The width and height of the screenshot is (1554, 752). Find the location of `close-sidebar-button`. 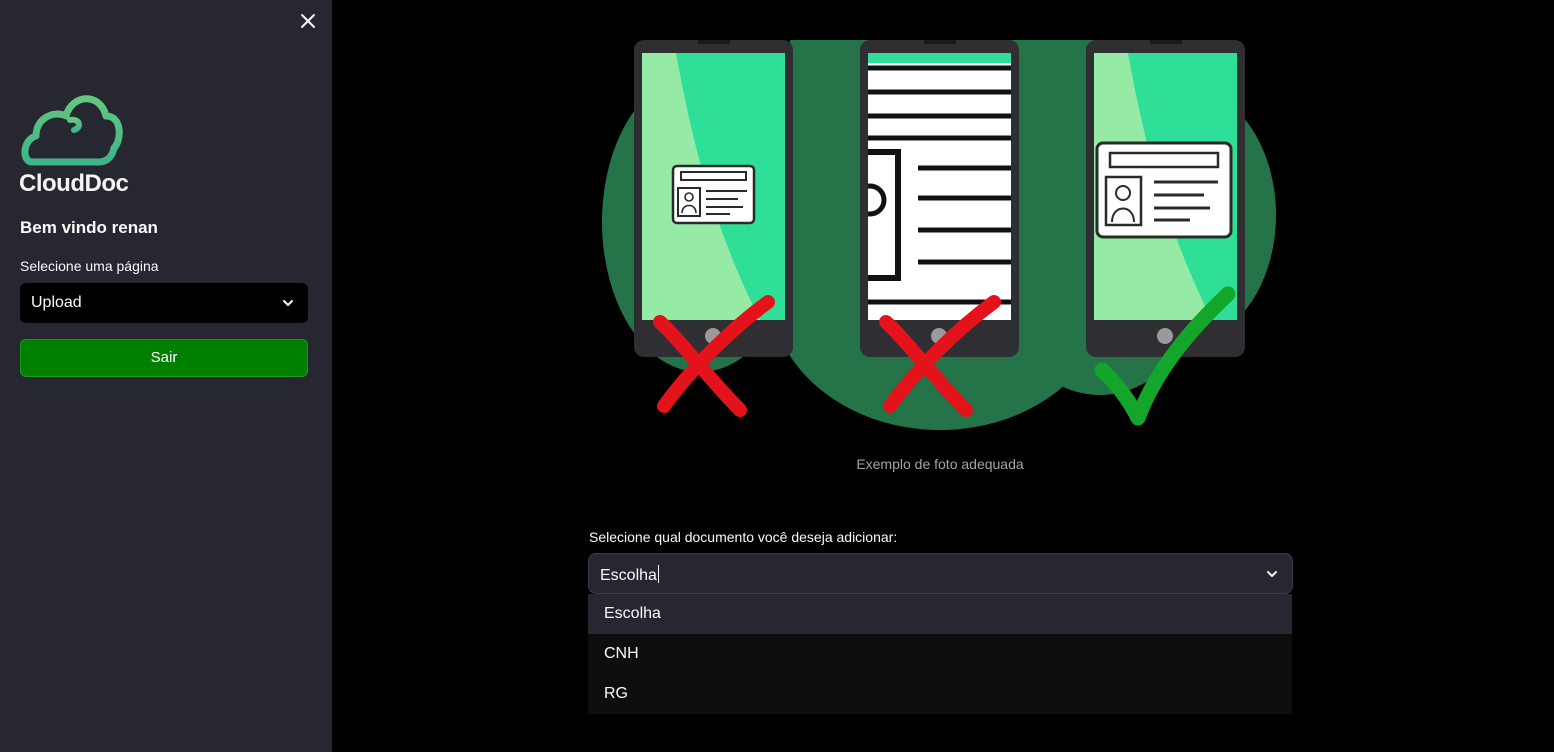

close-sidebar-button is located at coordinates (308, 21).